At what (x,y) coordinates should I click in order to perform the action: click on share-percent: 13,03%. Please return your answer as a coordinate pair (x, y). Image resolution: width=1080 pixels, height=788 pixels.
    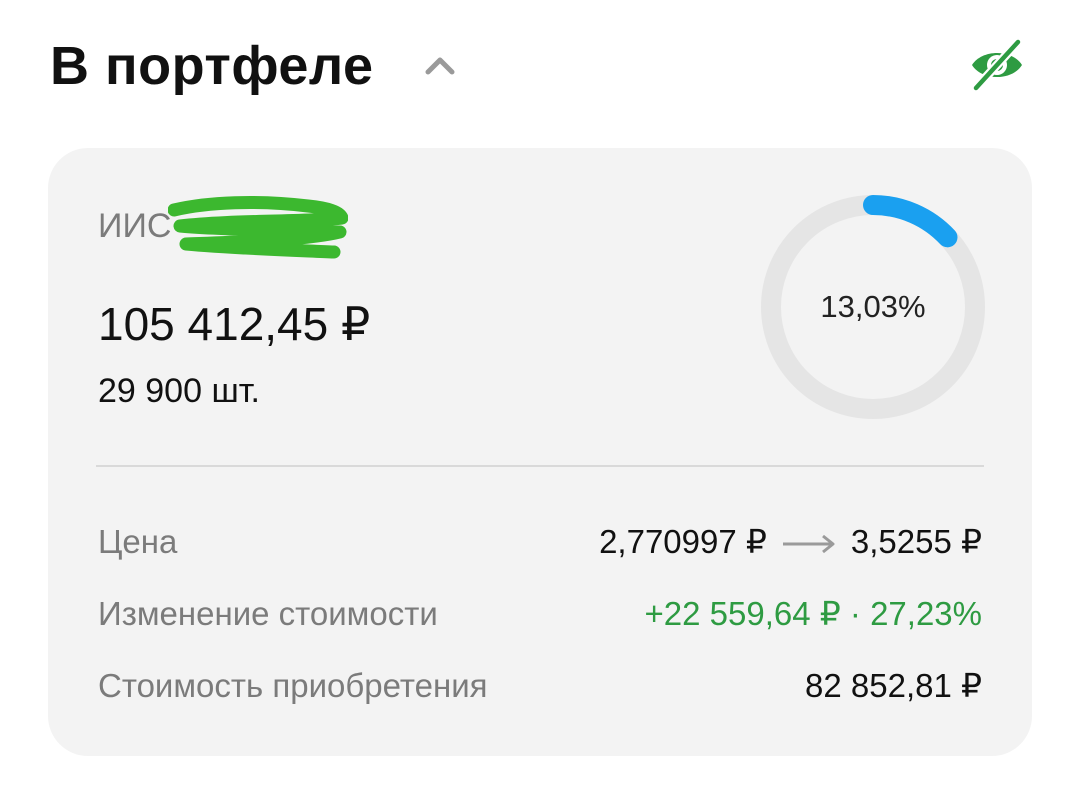
    Looking at the image, I should click on (873, 306).